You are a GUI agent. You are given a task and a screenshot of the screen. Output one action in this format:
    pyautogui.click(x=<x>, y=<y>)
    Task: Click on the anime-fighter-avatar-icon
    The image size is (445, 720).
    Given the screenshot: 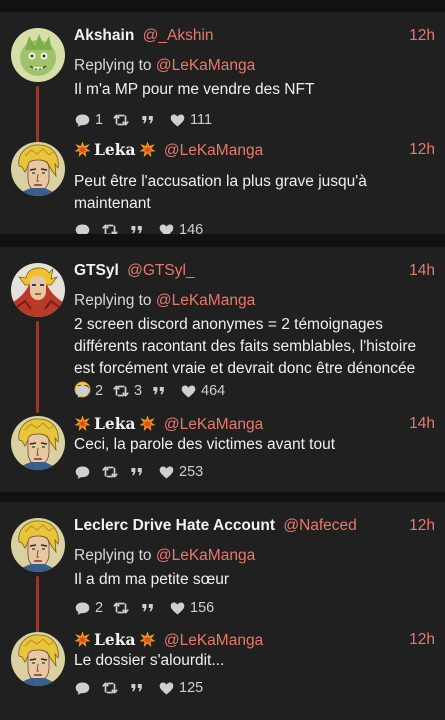 What is the action you would take?
    pyautogui.click(x=38, y=290)
    